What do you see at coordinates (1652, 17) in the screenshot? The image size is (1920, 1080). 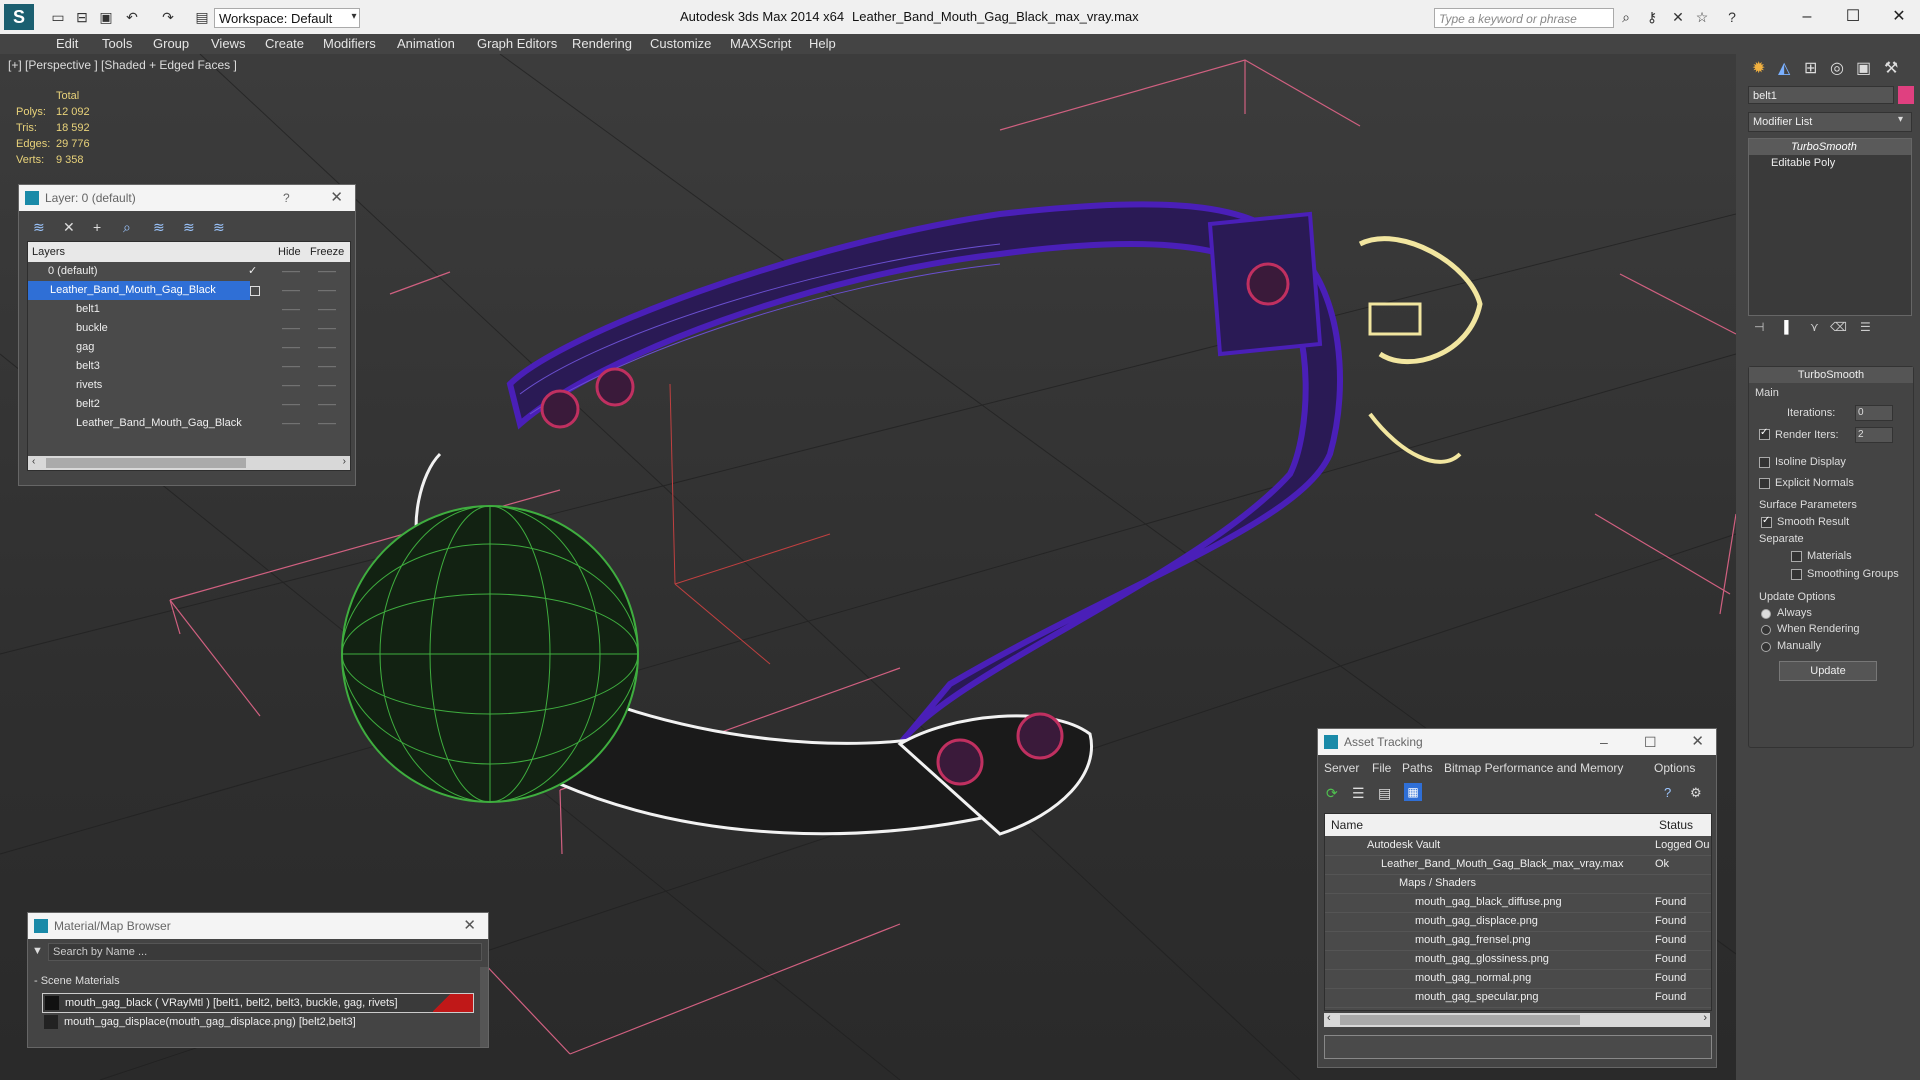 I see `key-icon: ⚷` at bounding box center [1652, 17].